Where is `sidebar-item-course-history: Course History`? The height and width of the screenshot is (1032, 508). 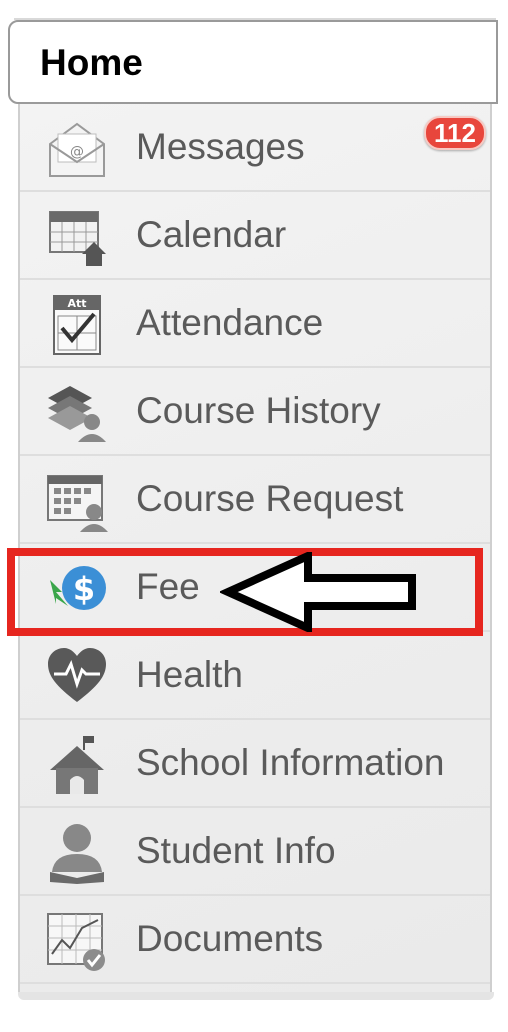
sidebar-item-course-history: Course History is located at coordinates (255, 412).